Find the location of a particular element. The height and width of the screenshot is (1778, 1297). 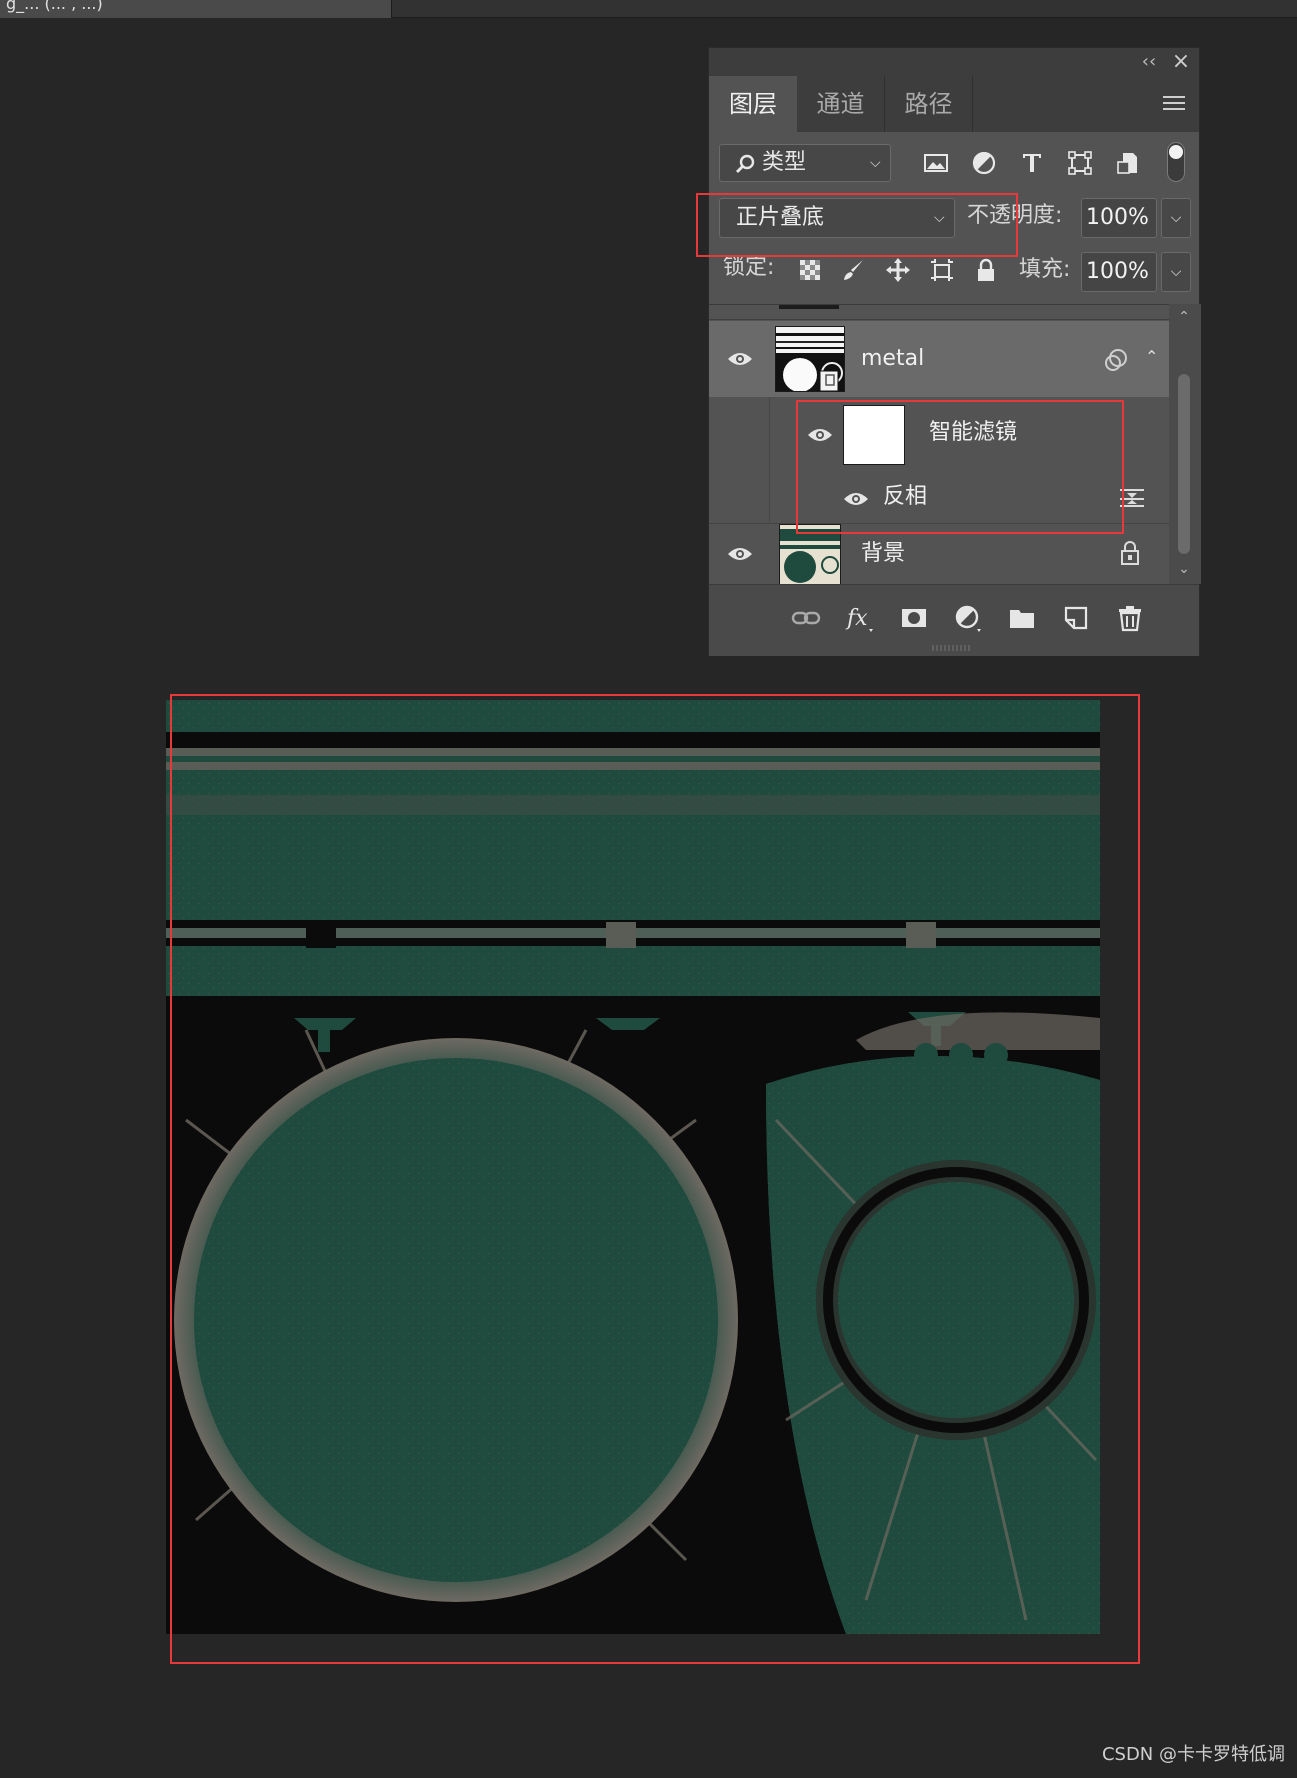

tab-layers: 图层 is located at coordinates (753, 104).